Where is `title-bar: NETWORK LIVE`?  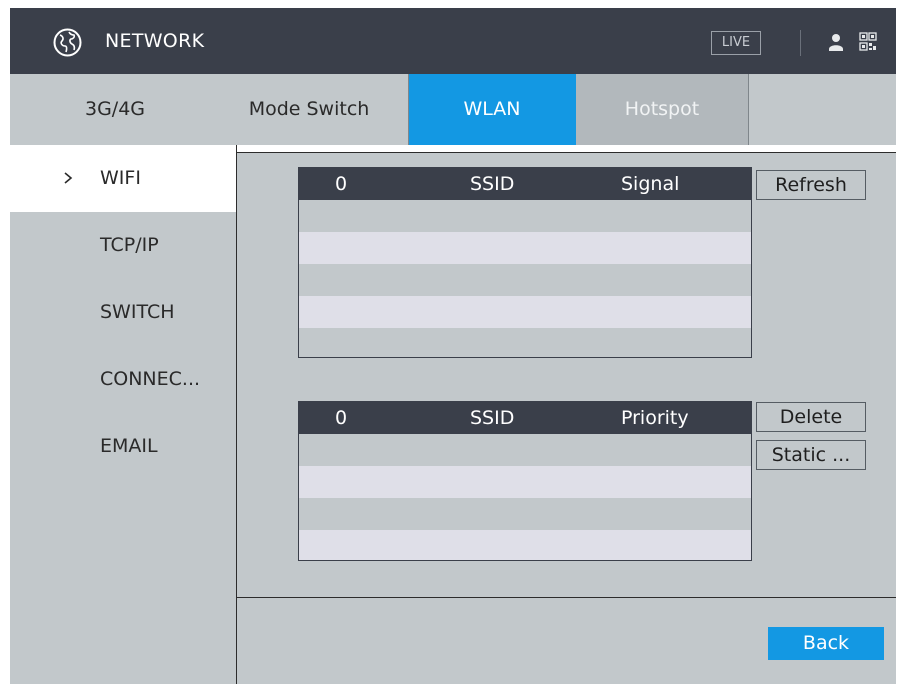 title-bar: NETWORK LIVE is located at coordinates (453, 41).